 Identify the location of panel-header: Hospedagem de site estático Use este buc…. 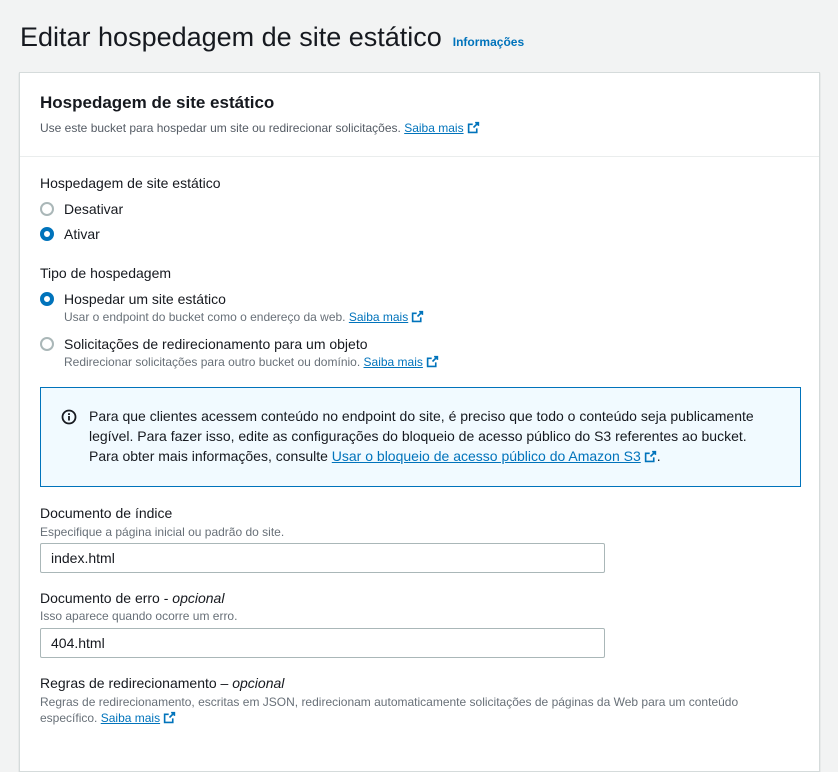
(419, 115).